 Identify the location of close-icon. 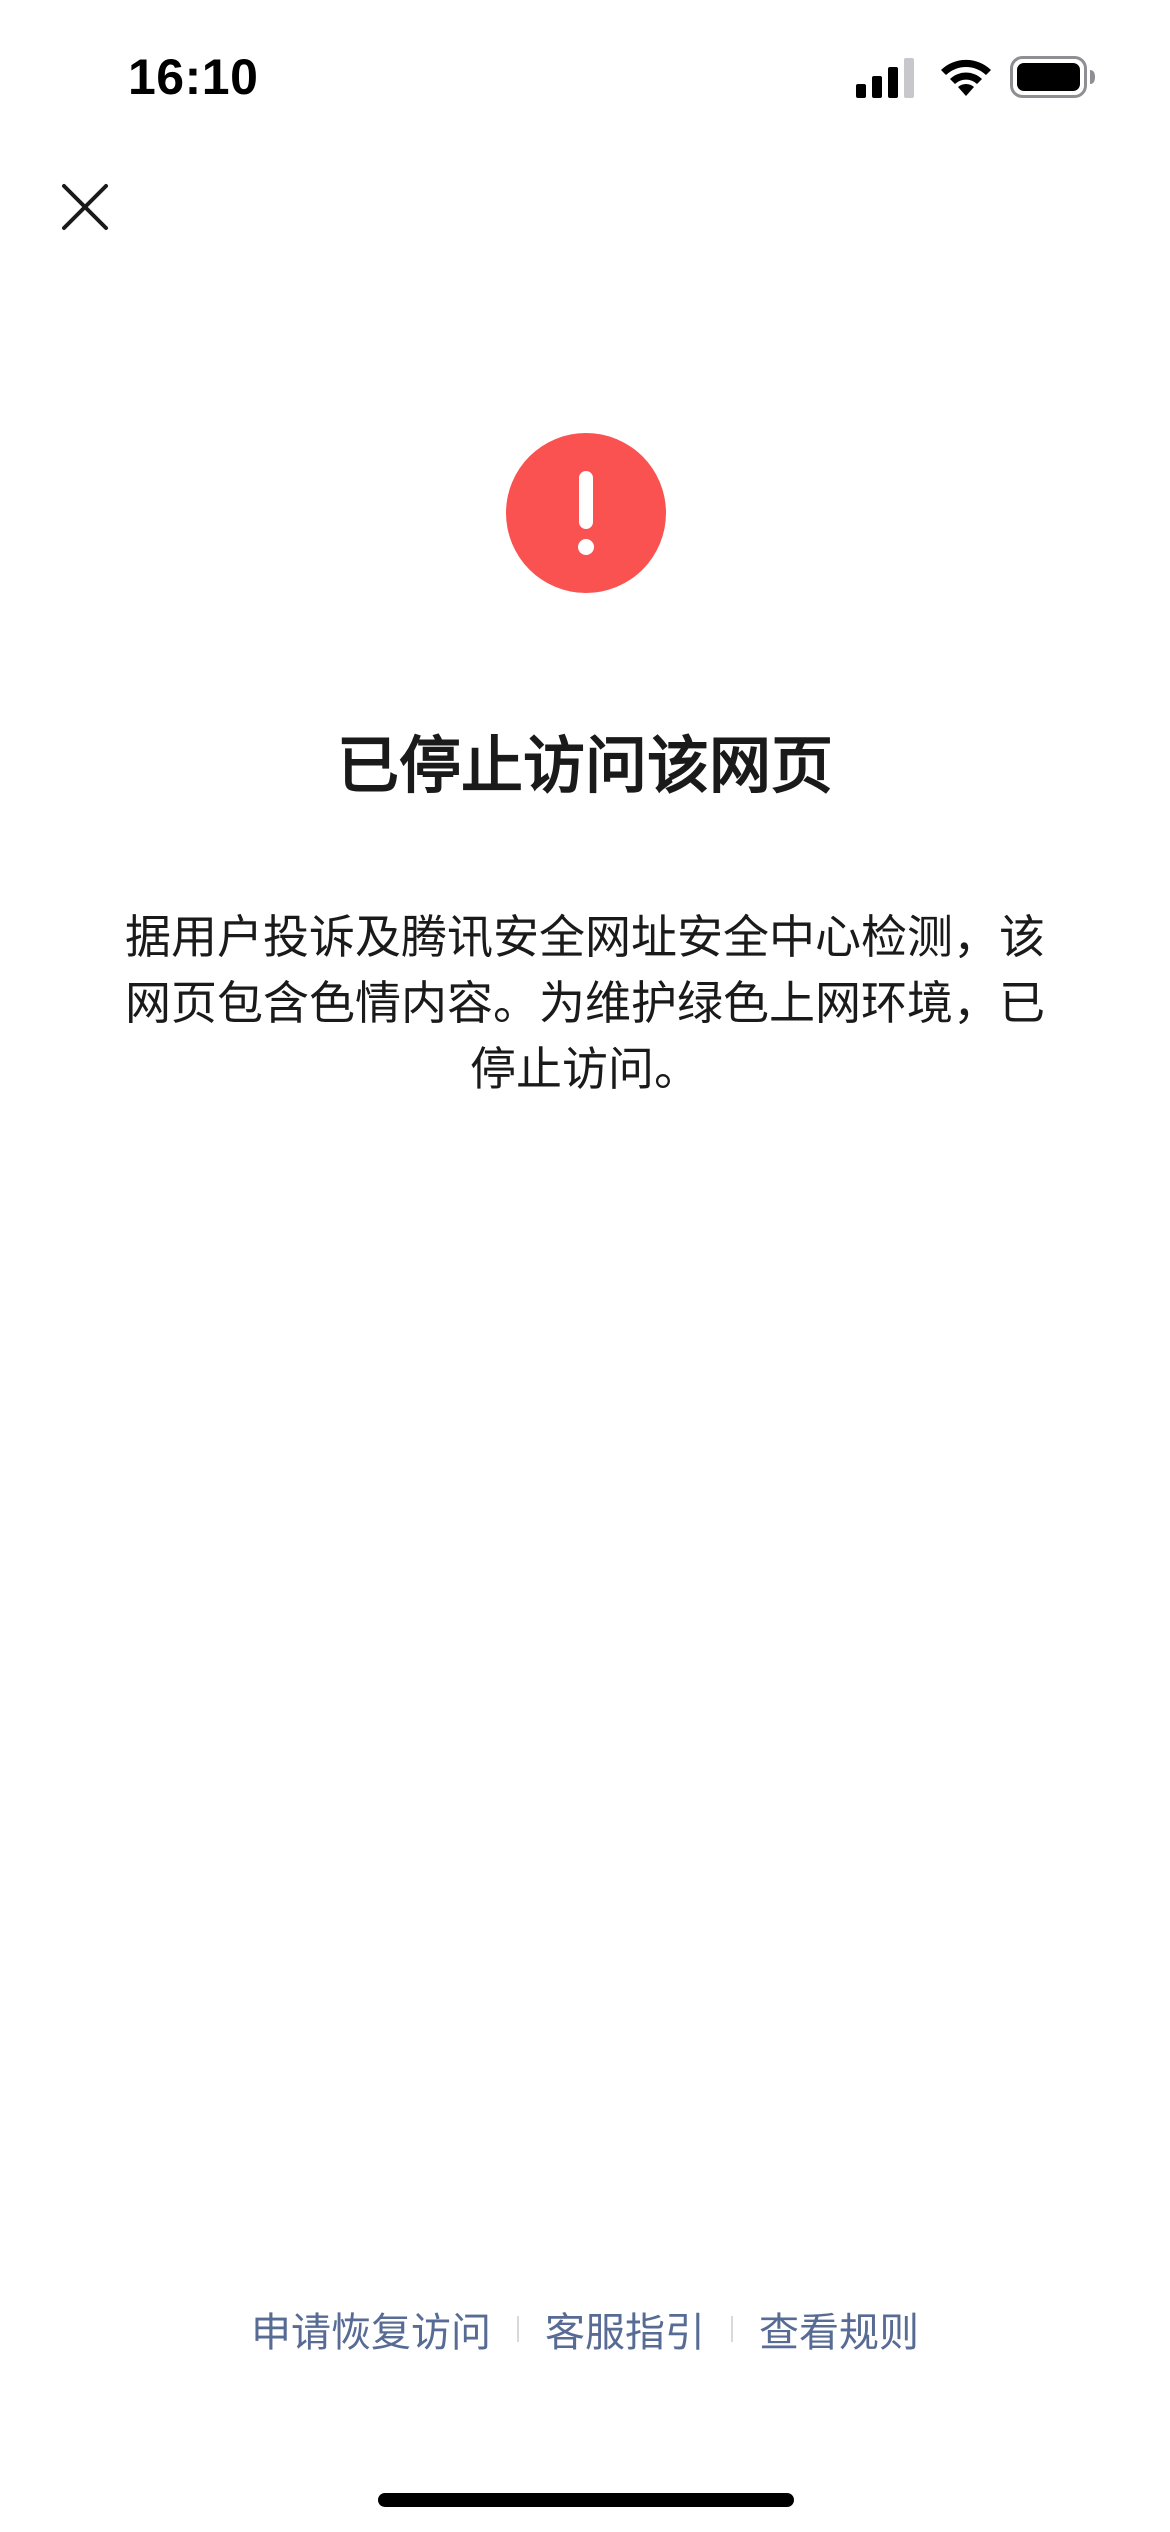
(85, 207).